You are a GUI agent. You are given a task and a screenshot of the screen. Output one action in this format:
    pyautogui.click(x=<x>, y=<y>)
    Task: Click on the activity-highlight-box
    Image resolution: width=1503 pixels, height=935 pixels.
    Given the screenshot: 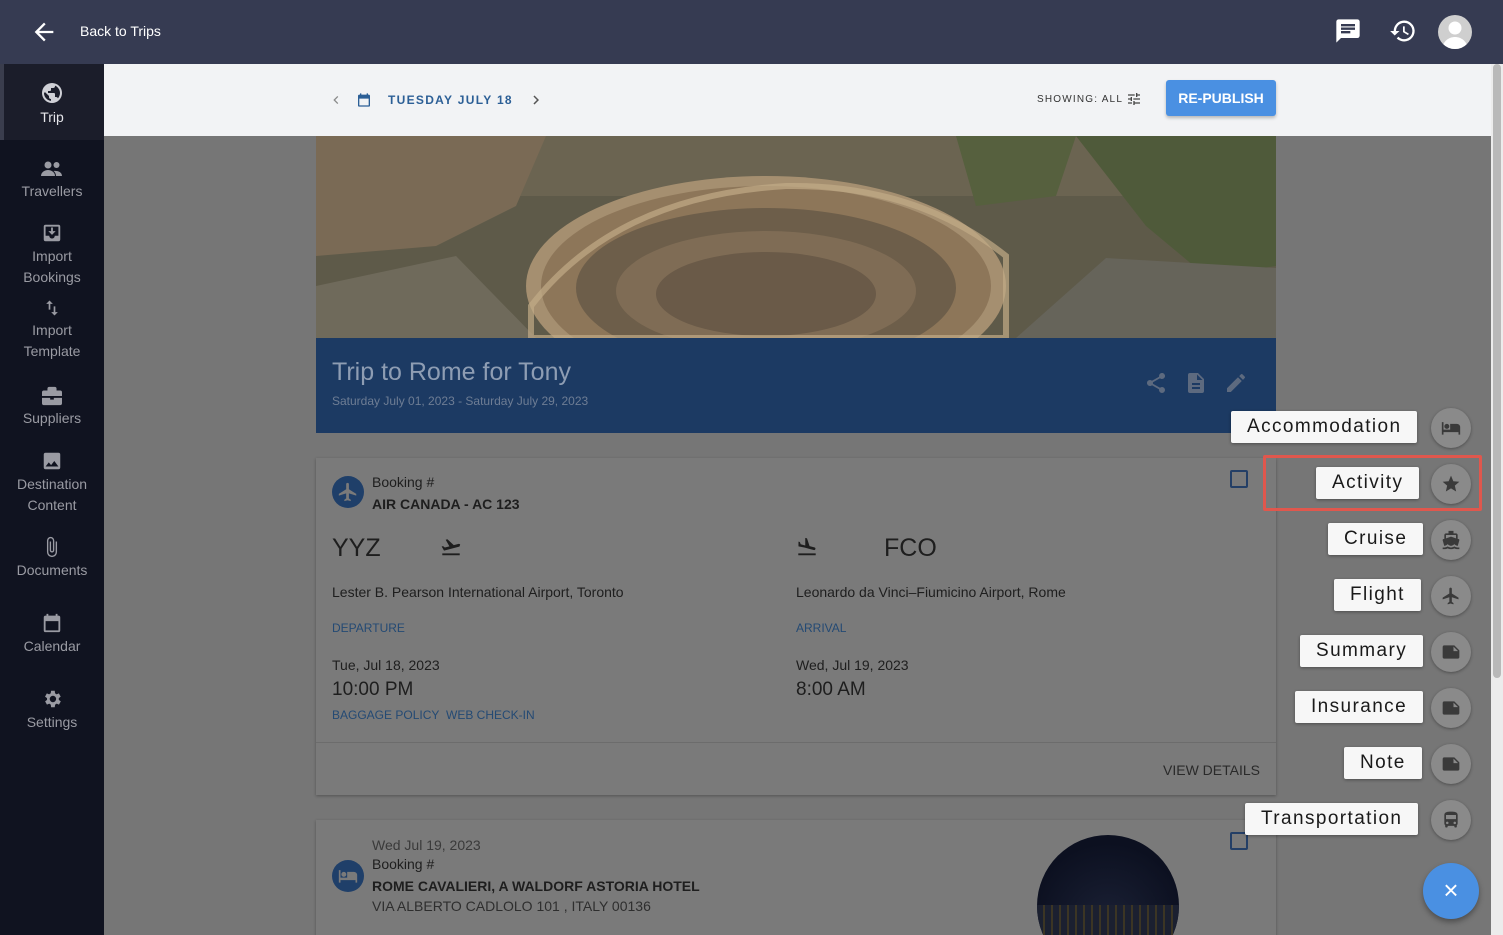 What is the action you would take?
    pyautogui.click(x=1372, y=483)
    